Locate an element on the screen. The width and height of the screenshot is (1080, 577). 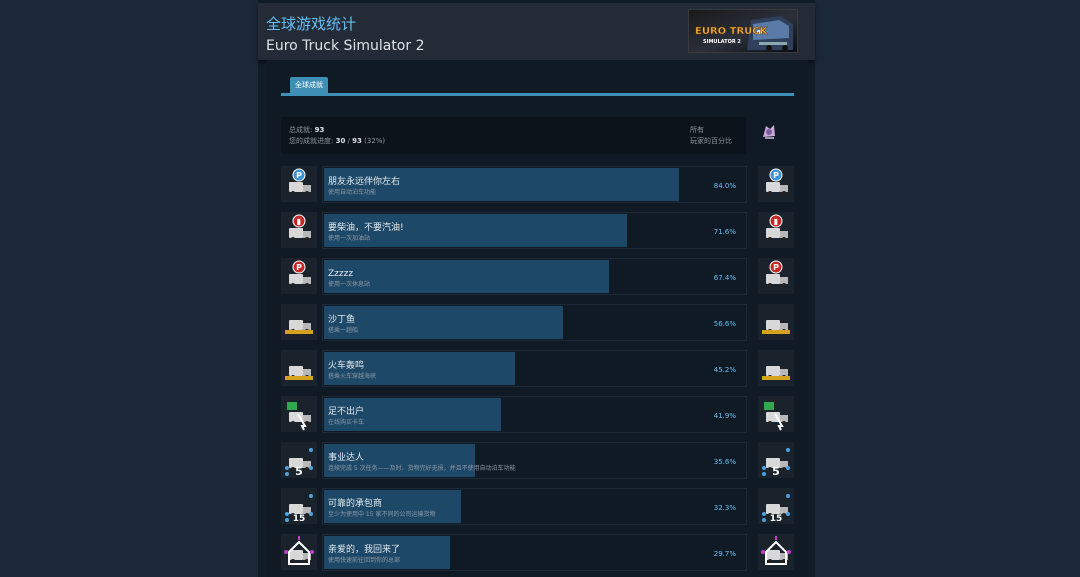
achievement-name: 朋友永远伴你左右 is located at coordinates (364, 182).